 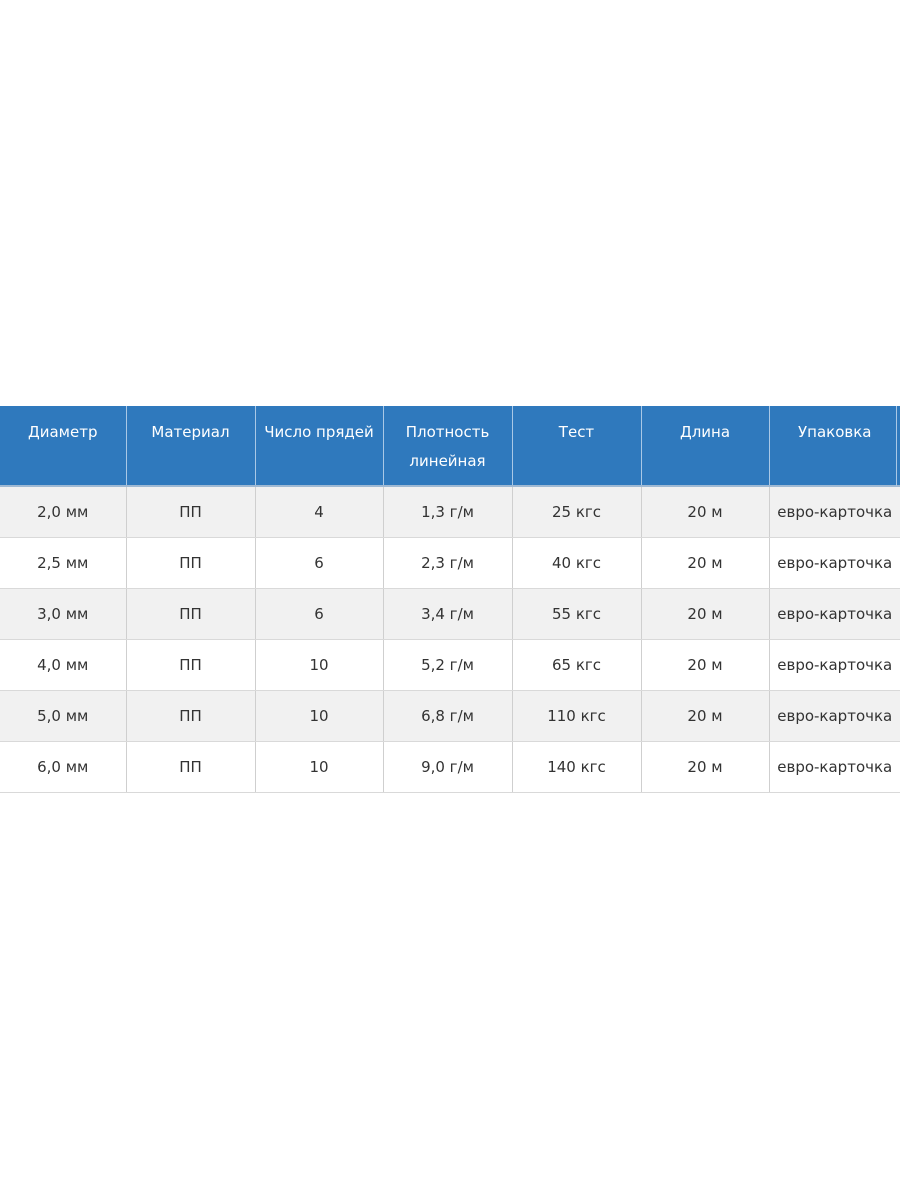 I want to click on cell-linear-density: 3,4 г/м, so click(x=448, y=614).